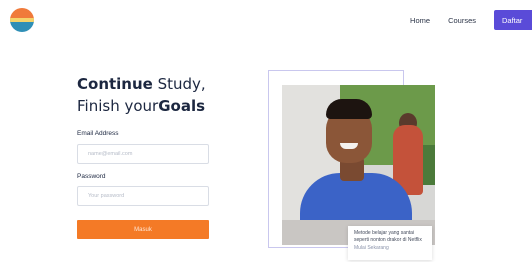 The height and width of the screenshot is (262, 532). Describe the element at coordinates (179, 84) in the screenshot. I see `title-rest-1: Study,` at that location.